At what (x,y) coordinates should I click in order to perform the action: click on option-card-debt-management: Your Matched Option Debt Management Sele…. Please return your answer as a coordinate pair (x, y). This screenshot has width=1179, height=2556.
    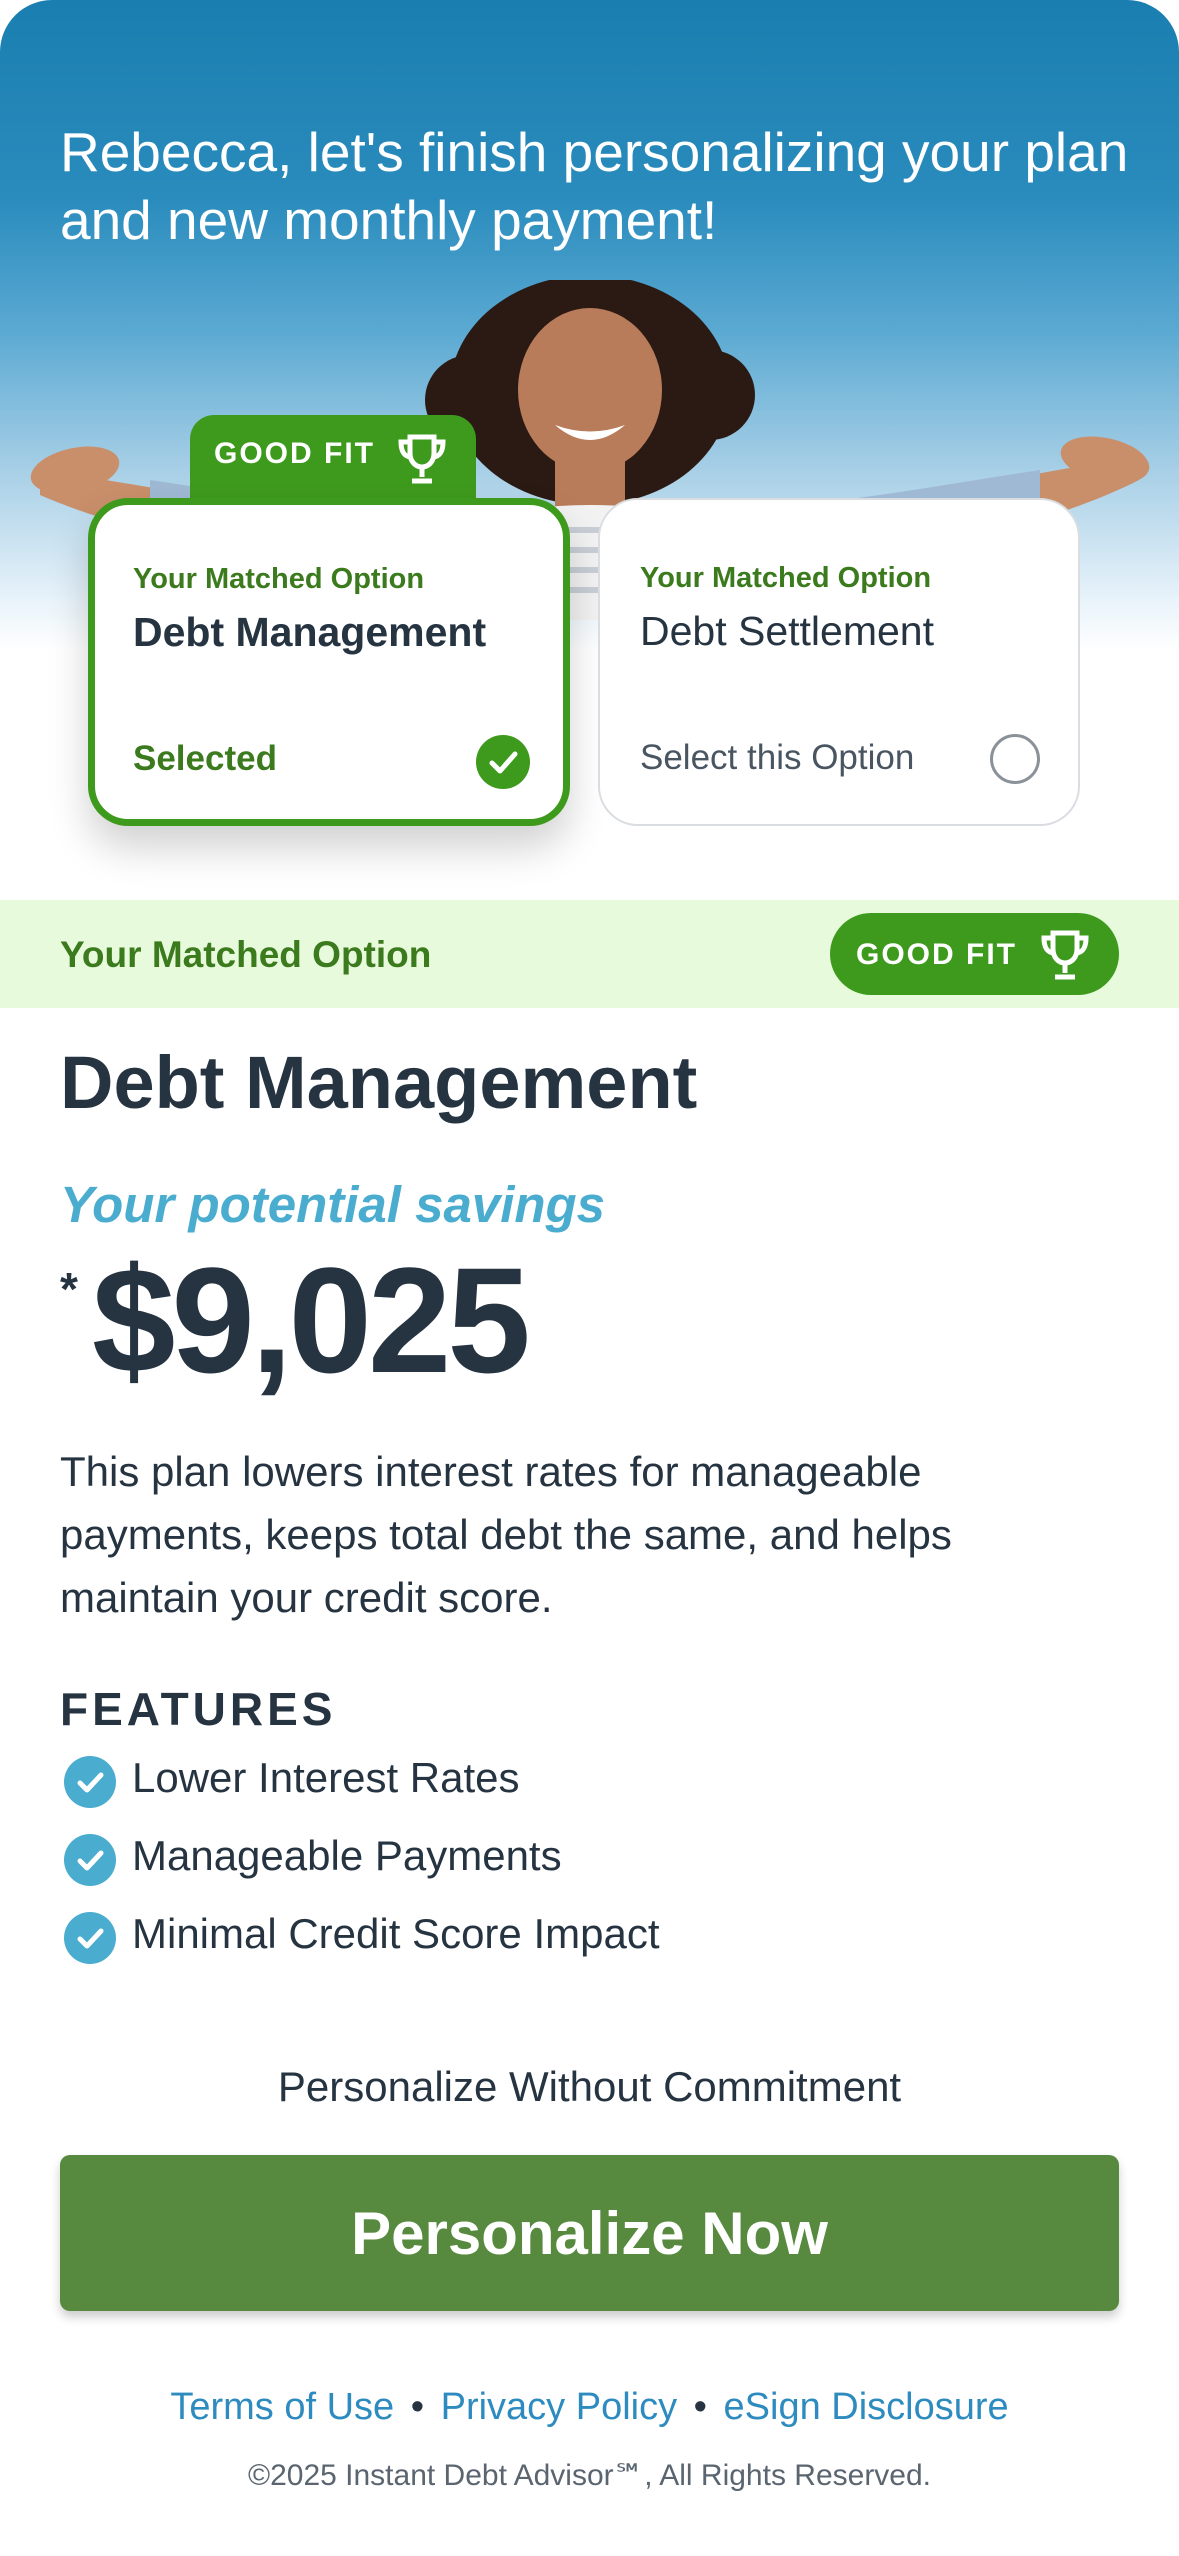
    Looking at the image, I should click on (329, 662).